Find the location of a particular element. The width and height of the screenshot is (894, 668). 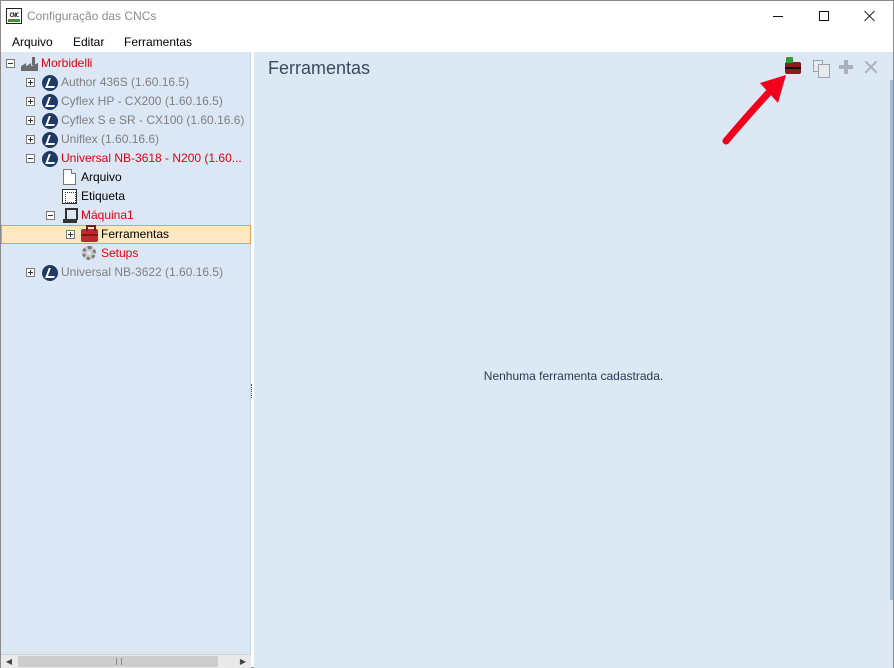

tree-node-label: Uniflex (1.60.16.6) is located at coordinates (110, 139).